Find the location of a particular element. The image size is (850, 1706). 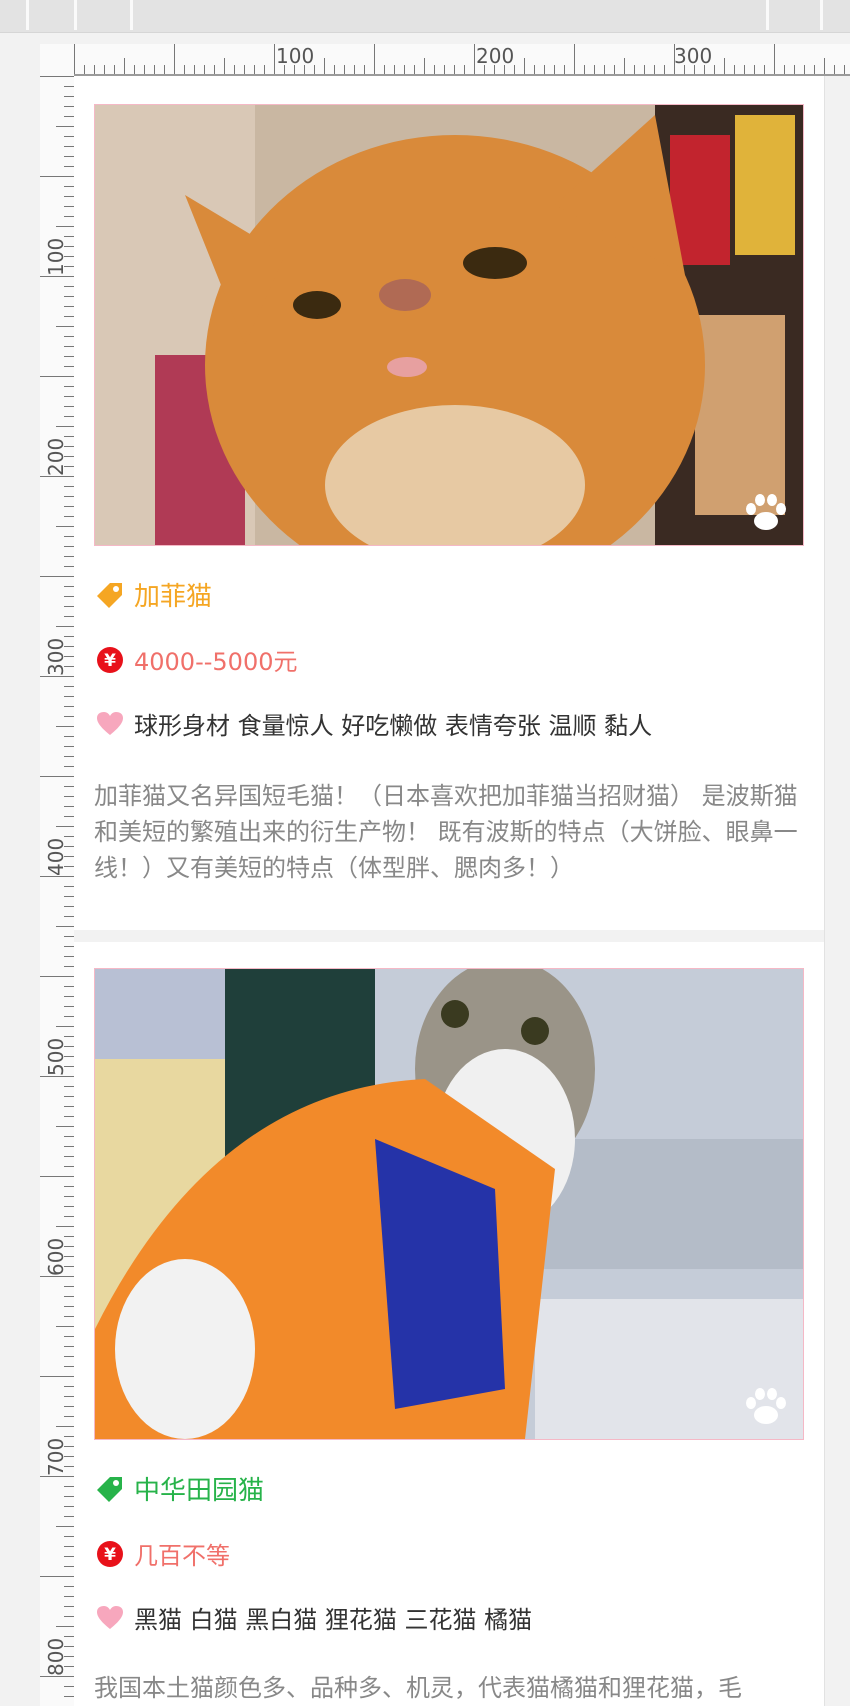

horizontal-ruler-ticks is located at coordinates (459, 59).